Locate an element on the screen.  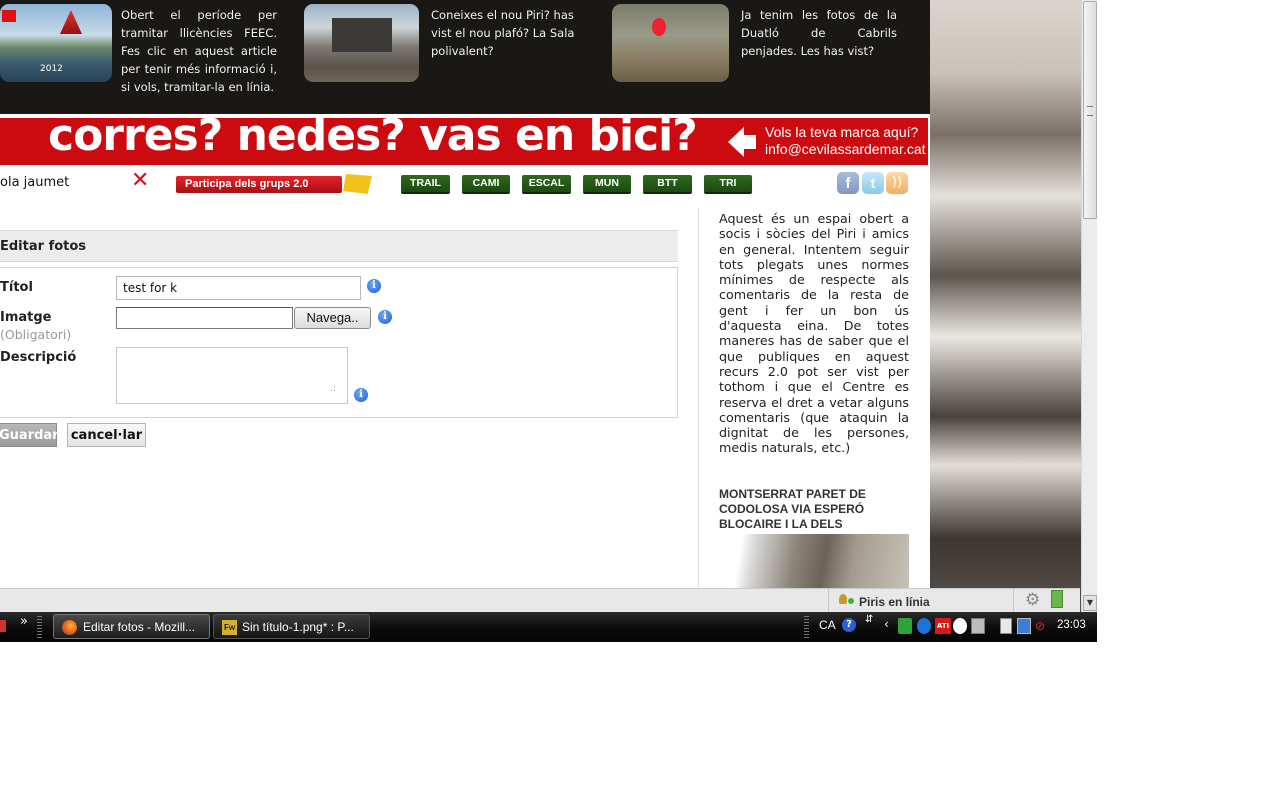
building-image is located at coordinates (362, 35).